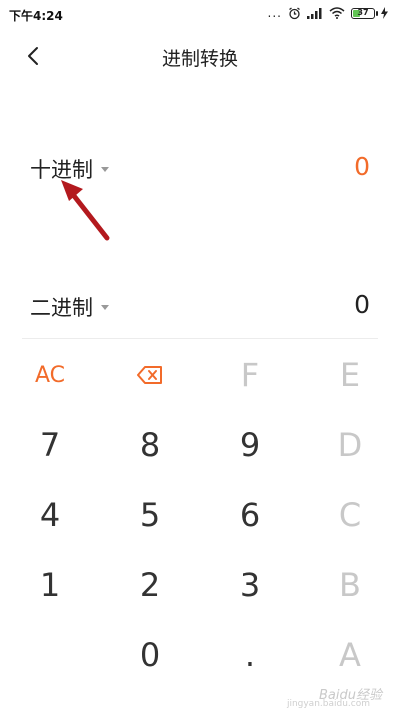 This screenshot has width=400, height=711. What do you see at coordinates (362, 166) in the screenshot?
I see `decimal-value: 0` at bounding box center [362, 166].